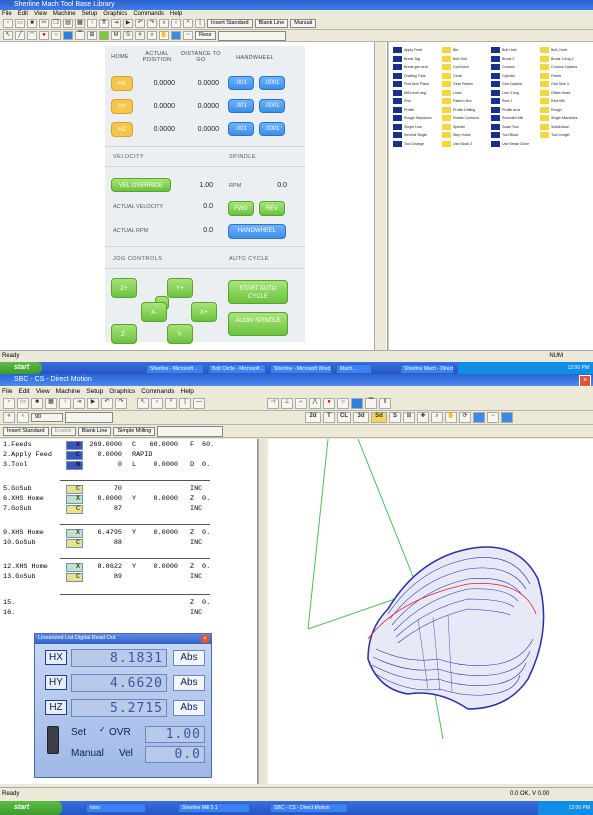  I want to click on command-icon-item: Rect 2, so click(515, 101).